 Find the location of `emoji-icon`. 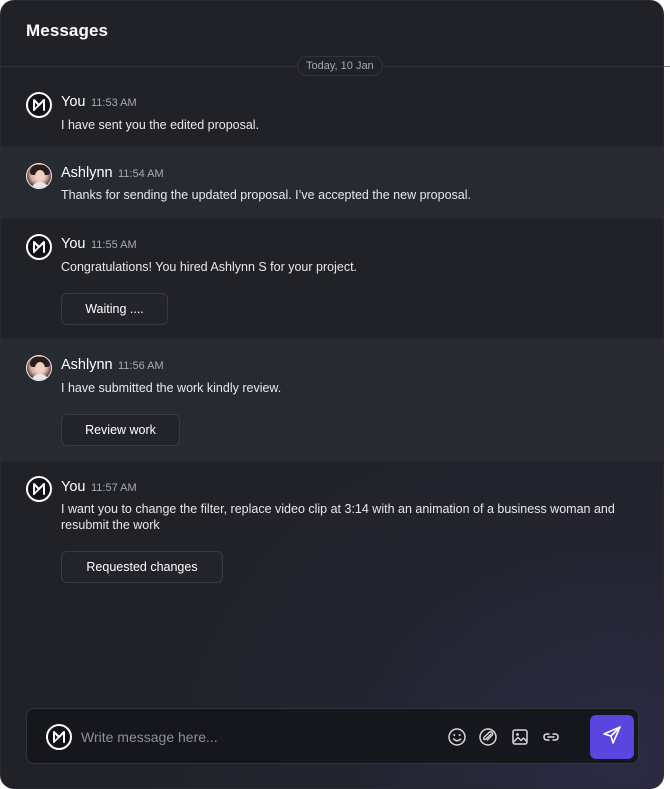

emoji-icon is located at coordinates (457, 737).